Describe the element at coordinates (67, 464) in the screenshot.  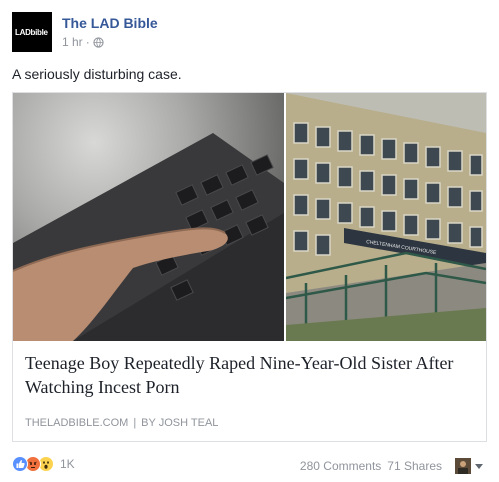
I see `reaction-count: 1K` at that location.